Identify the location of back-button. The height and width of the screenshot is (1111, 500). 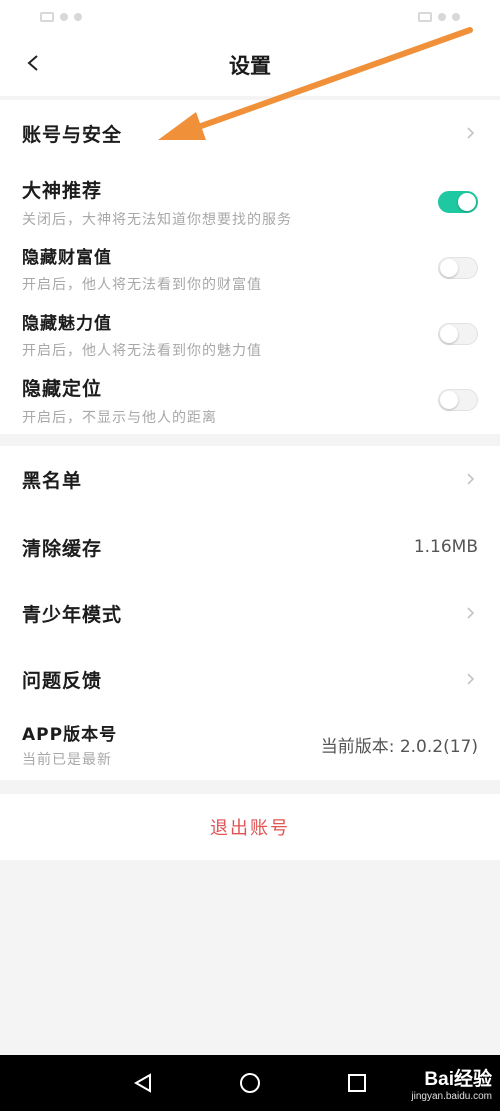
(33, 63).